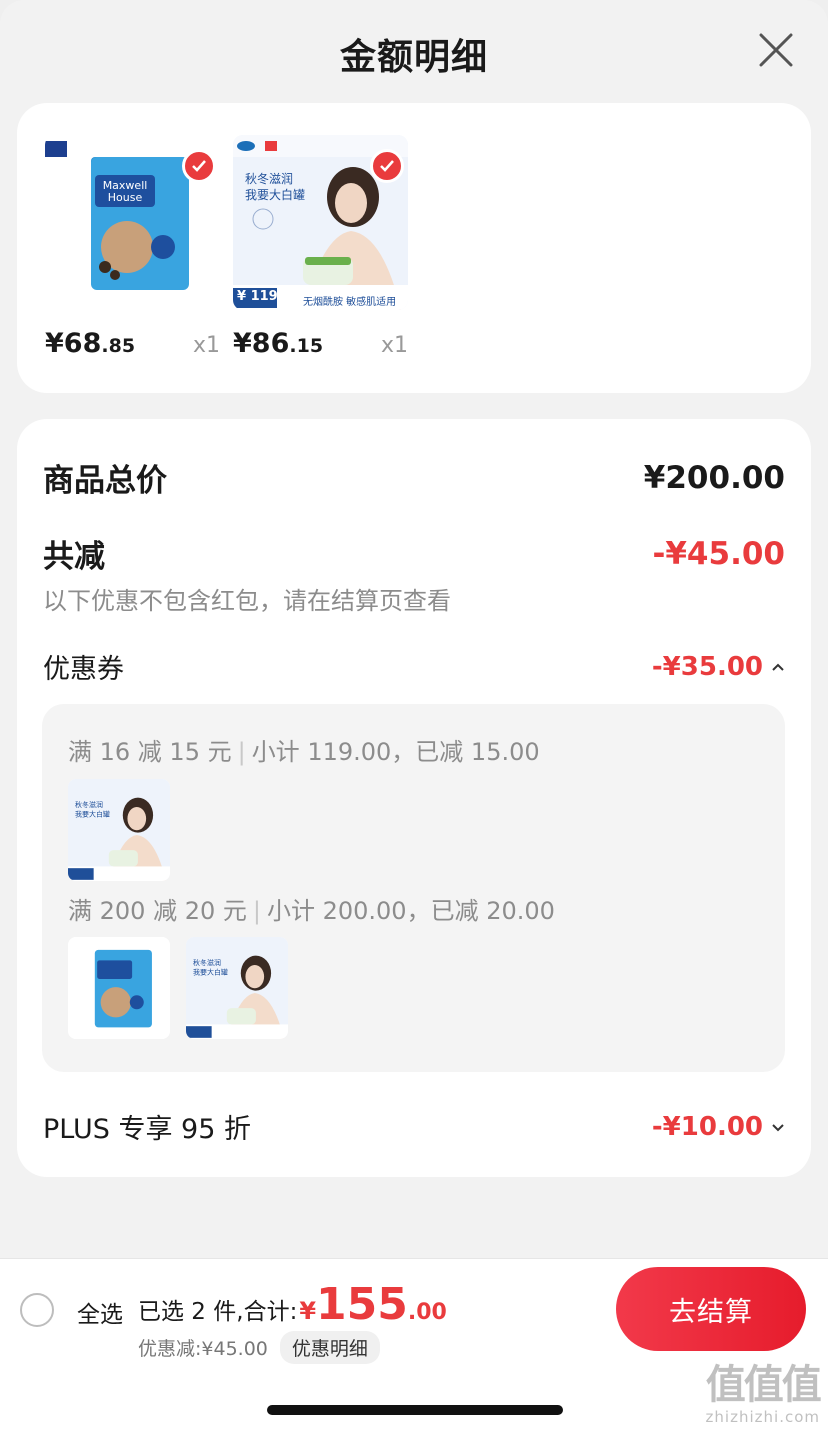 Image resolution: width=828 pixels, height=1432 pixels. What do you see at coordinates (320, 222) in the screenshot?
I see `cetaphil-cream-ad-image: 秋冬滋润 我要大白罐 ¥ 119 无烟酰胺 敏感肌适用` at bounding box center [320, 222].